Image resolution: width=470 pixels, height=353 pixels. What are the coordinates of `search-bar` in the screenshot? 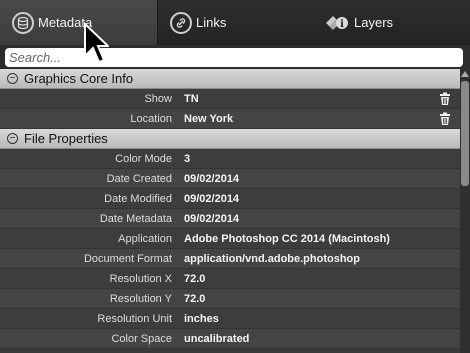 It's located at (235, 57).